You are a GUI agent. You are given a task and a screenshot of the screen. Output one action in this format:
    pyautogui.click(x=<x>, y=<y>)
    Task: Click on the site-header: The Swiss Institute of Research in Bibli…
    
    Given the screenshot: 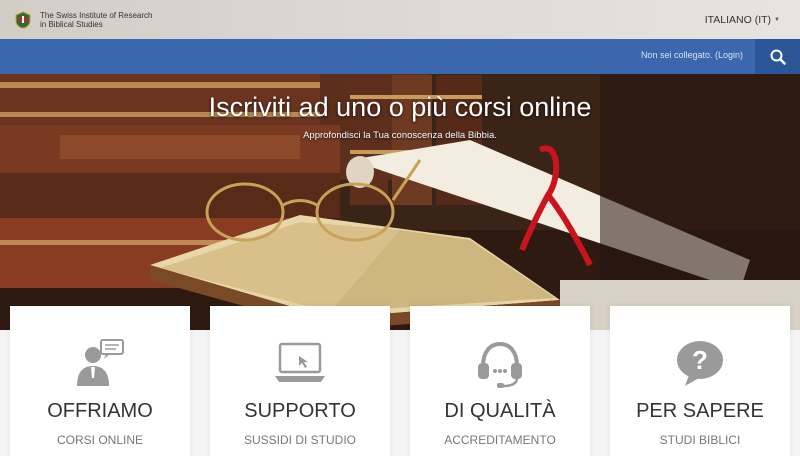 What is the action you would take?
    pyautogui.click(x=400, y=19)
    